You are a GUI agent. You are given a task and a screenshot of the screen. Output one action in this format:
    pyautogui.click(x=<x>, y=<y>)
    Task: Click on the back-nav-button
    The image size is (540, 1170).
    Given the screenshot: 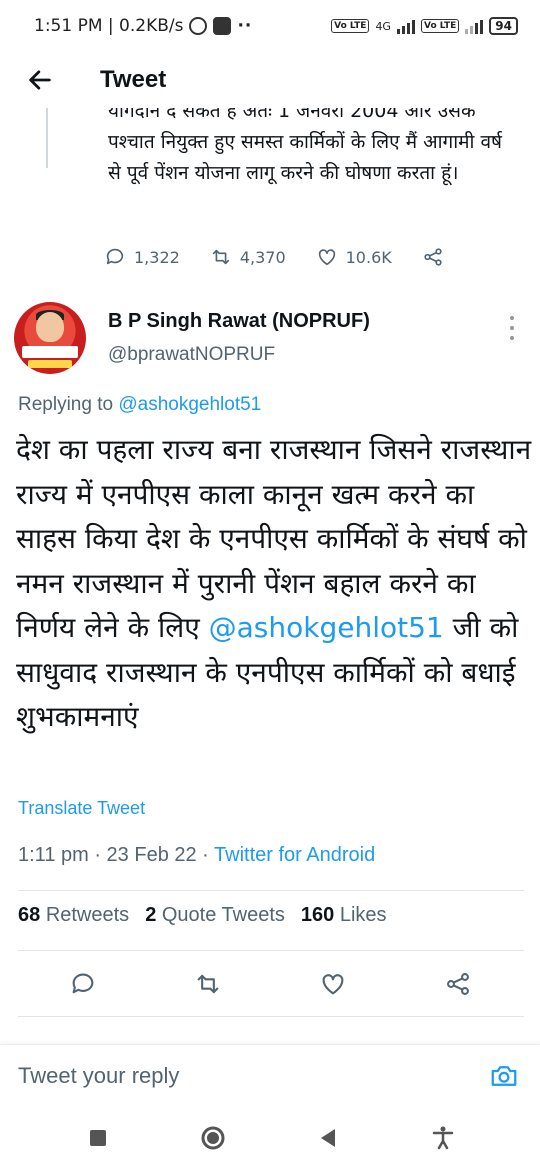 What is the action you would take?
    pyautogui.click(x=328, y=1138)
    